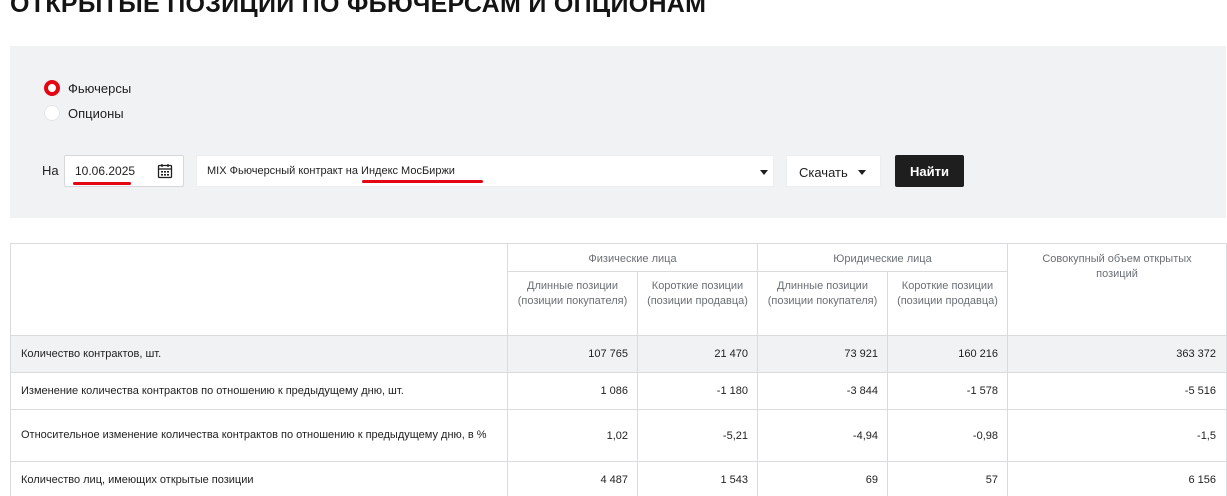  I want to click on cell-individuals-short: -1 180, so click(697, 391).